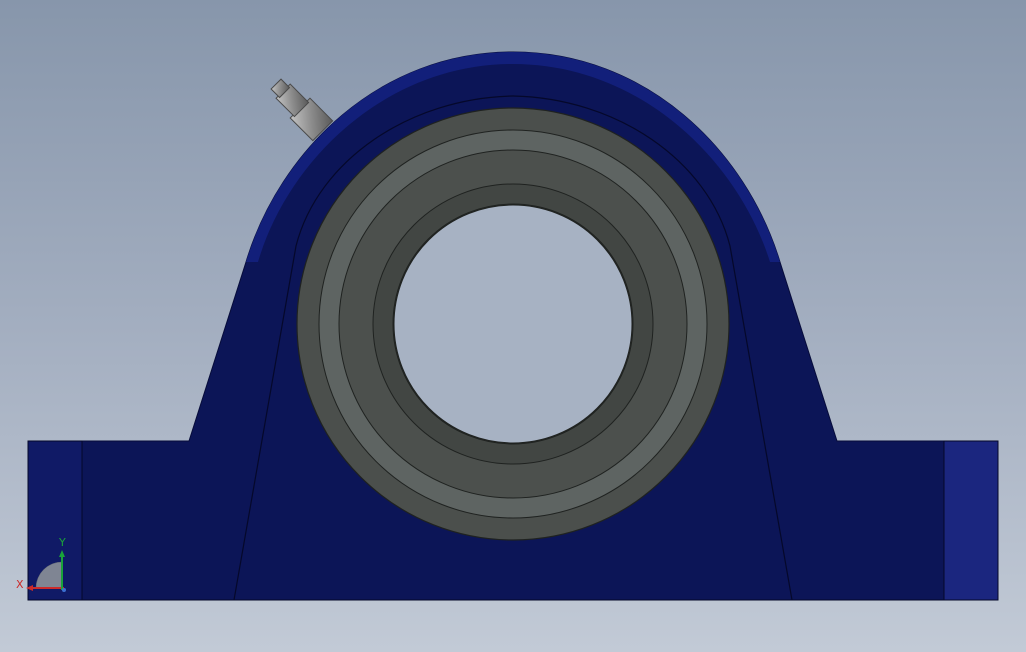 Image resolution: width=1026 pixels, height=652 pixels. Describe the element at coordinates (300, 108) in the screenshot. I see `grease-fitting` at that location.